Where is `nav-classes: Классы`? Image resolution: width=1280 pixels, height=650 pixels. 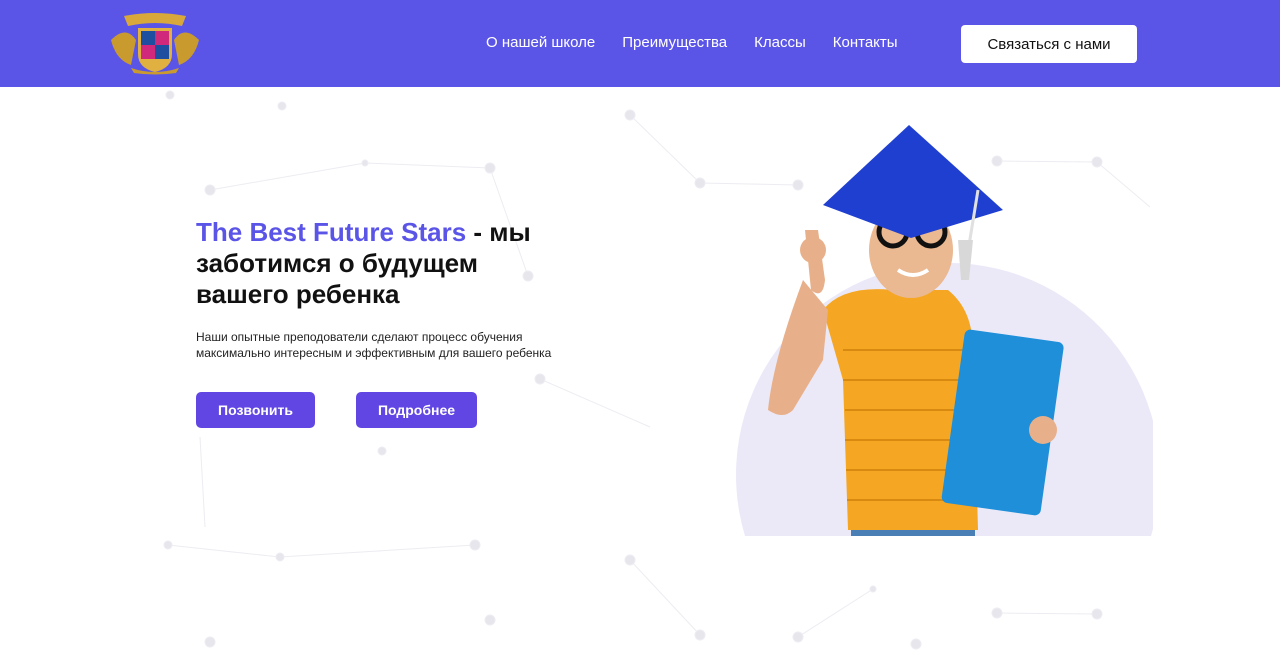
nav-classes: Классы is located at coordinates (780, 42).